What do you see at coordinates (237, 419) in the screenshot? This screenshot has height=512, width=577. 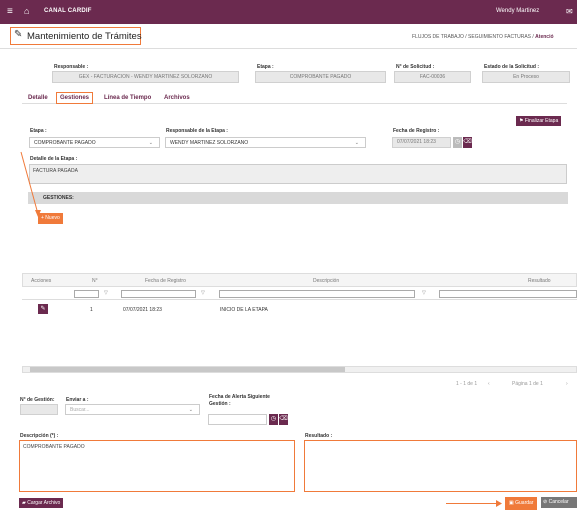 I see `fecha-alerta-input` at bounding box center [237, 419].